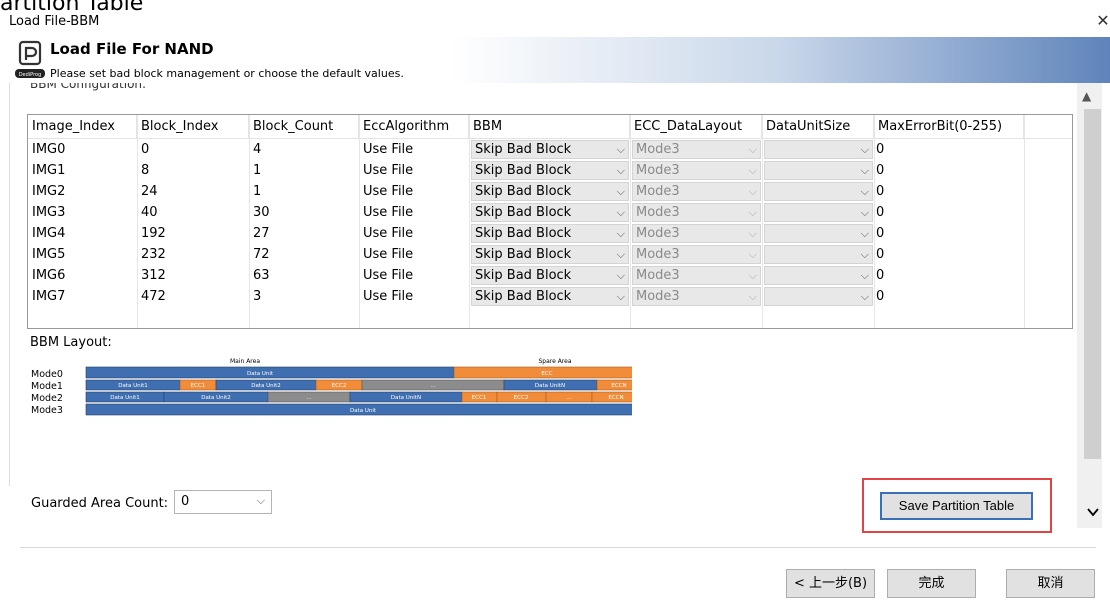 Image resolution: width=1110 pixels, height=603 pixels. What do you see at coordinates (257, 296) in the screenshot?
I see `block-count-cell: 3` at bounding box center [257, 296].